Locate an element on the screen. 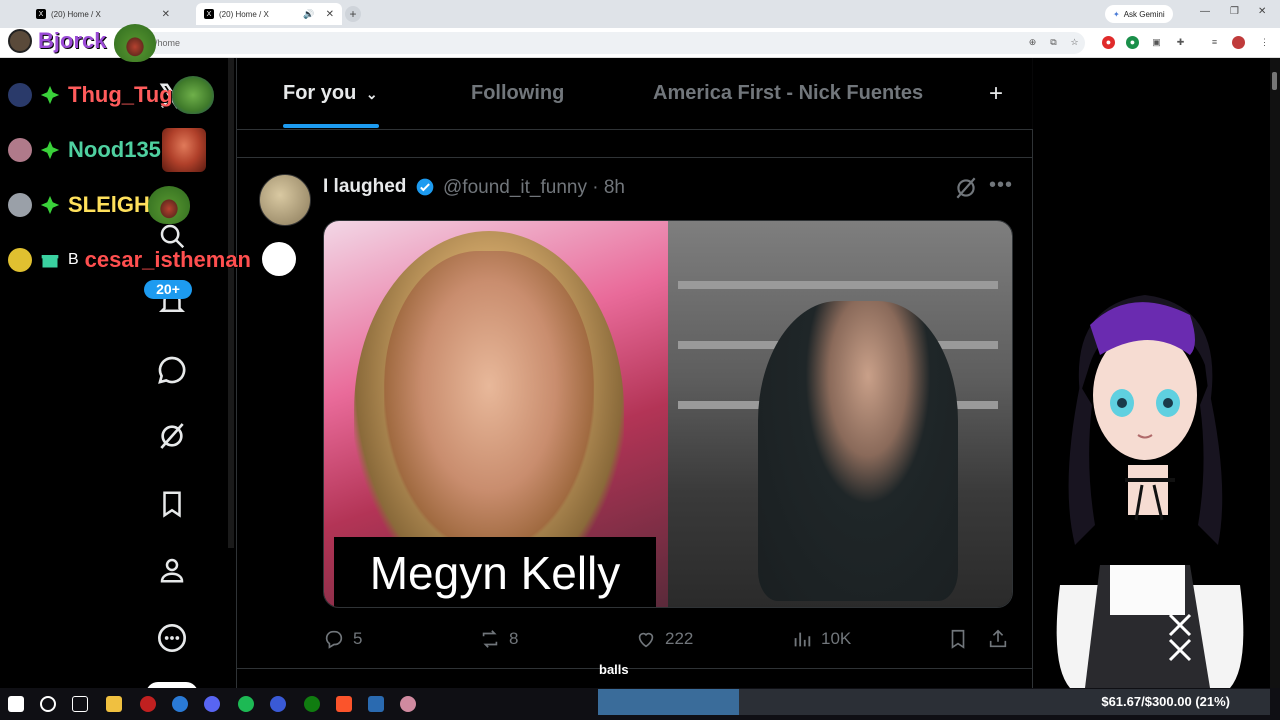 The height and width of the screenshot is (720, 1280). install-icon: ⧉ is located at coordinates (1053, 42).